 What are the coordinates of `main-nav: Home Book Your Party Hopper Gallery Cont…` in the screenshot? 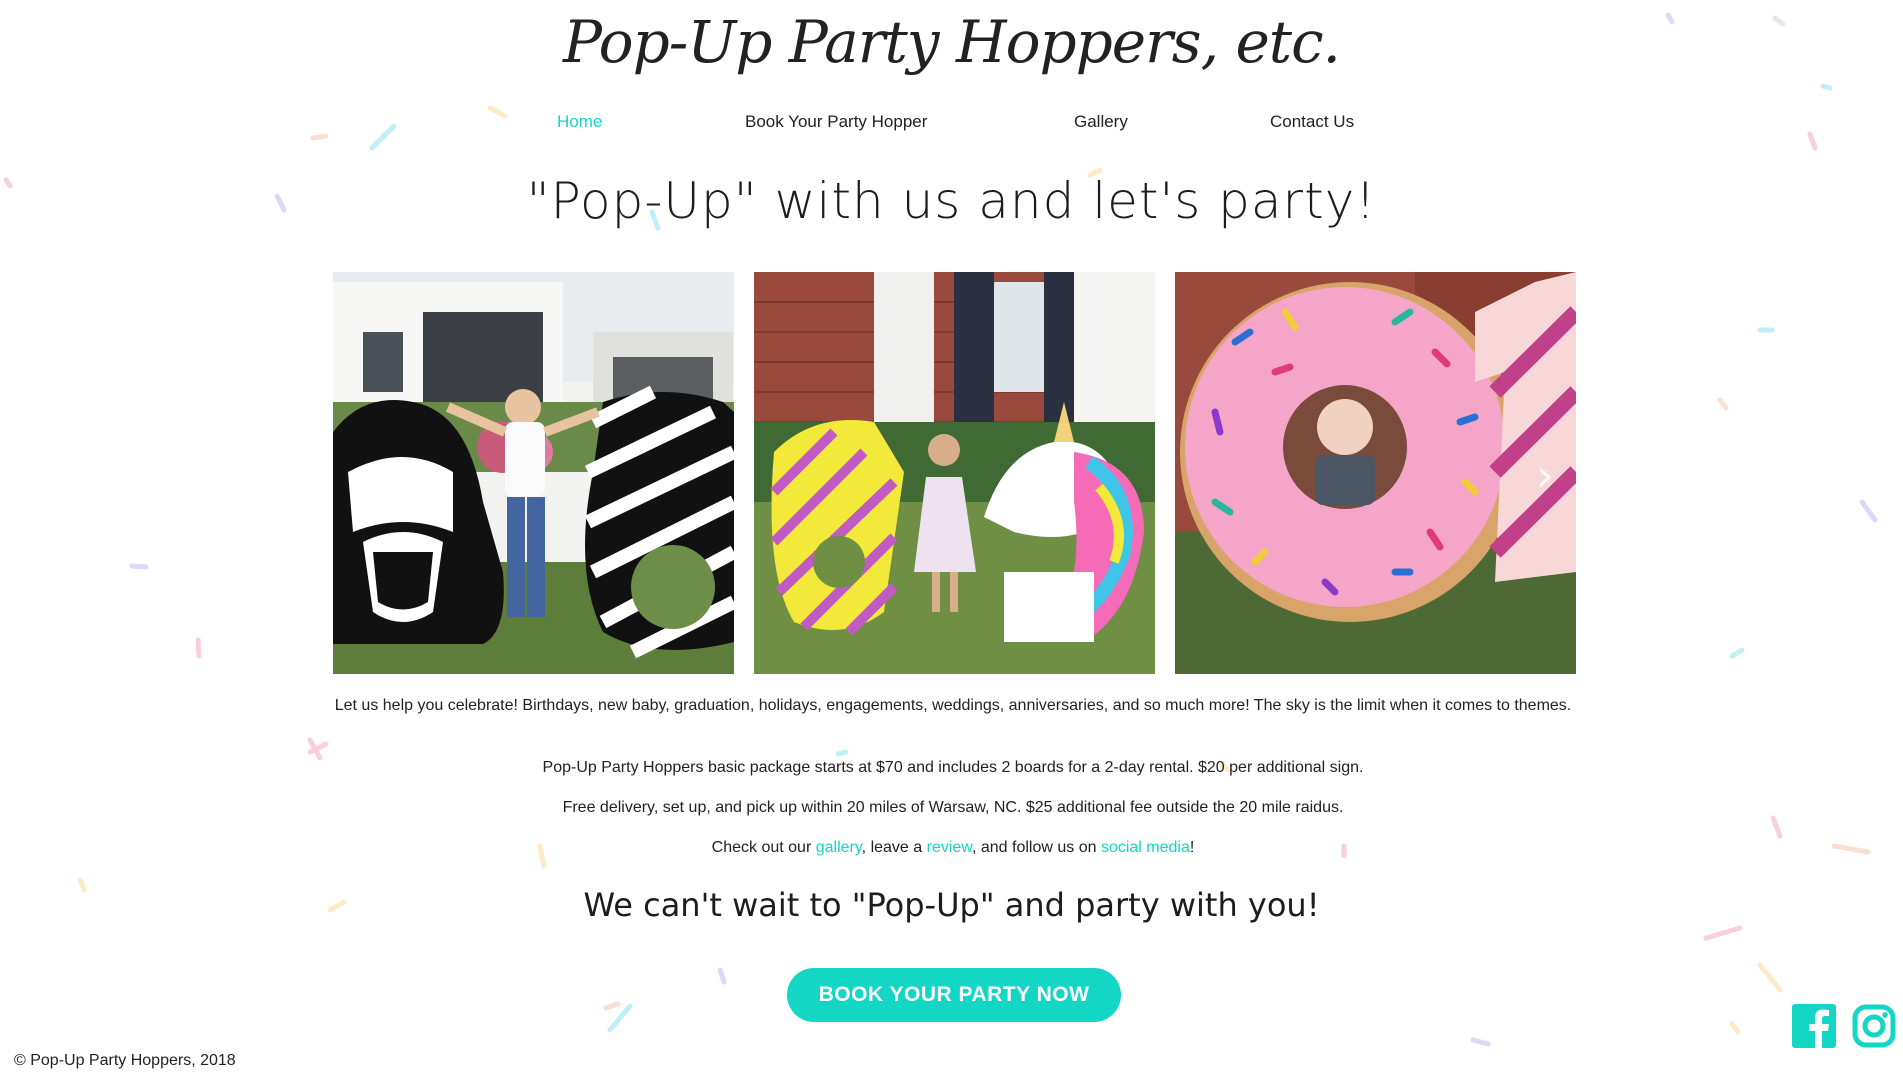 It's located at (951, 124).